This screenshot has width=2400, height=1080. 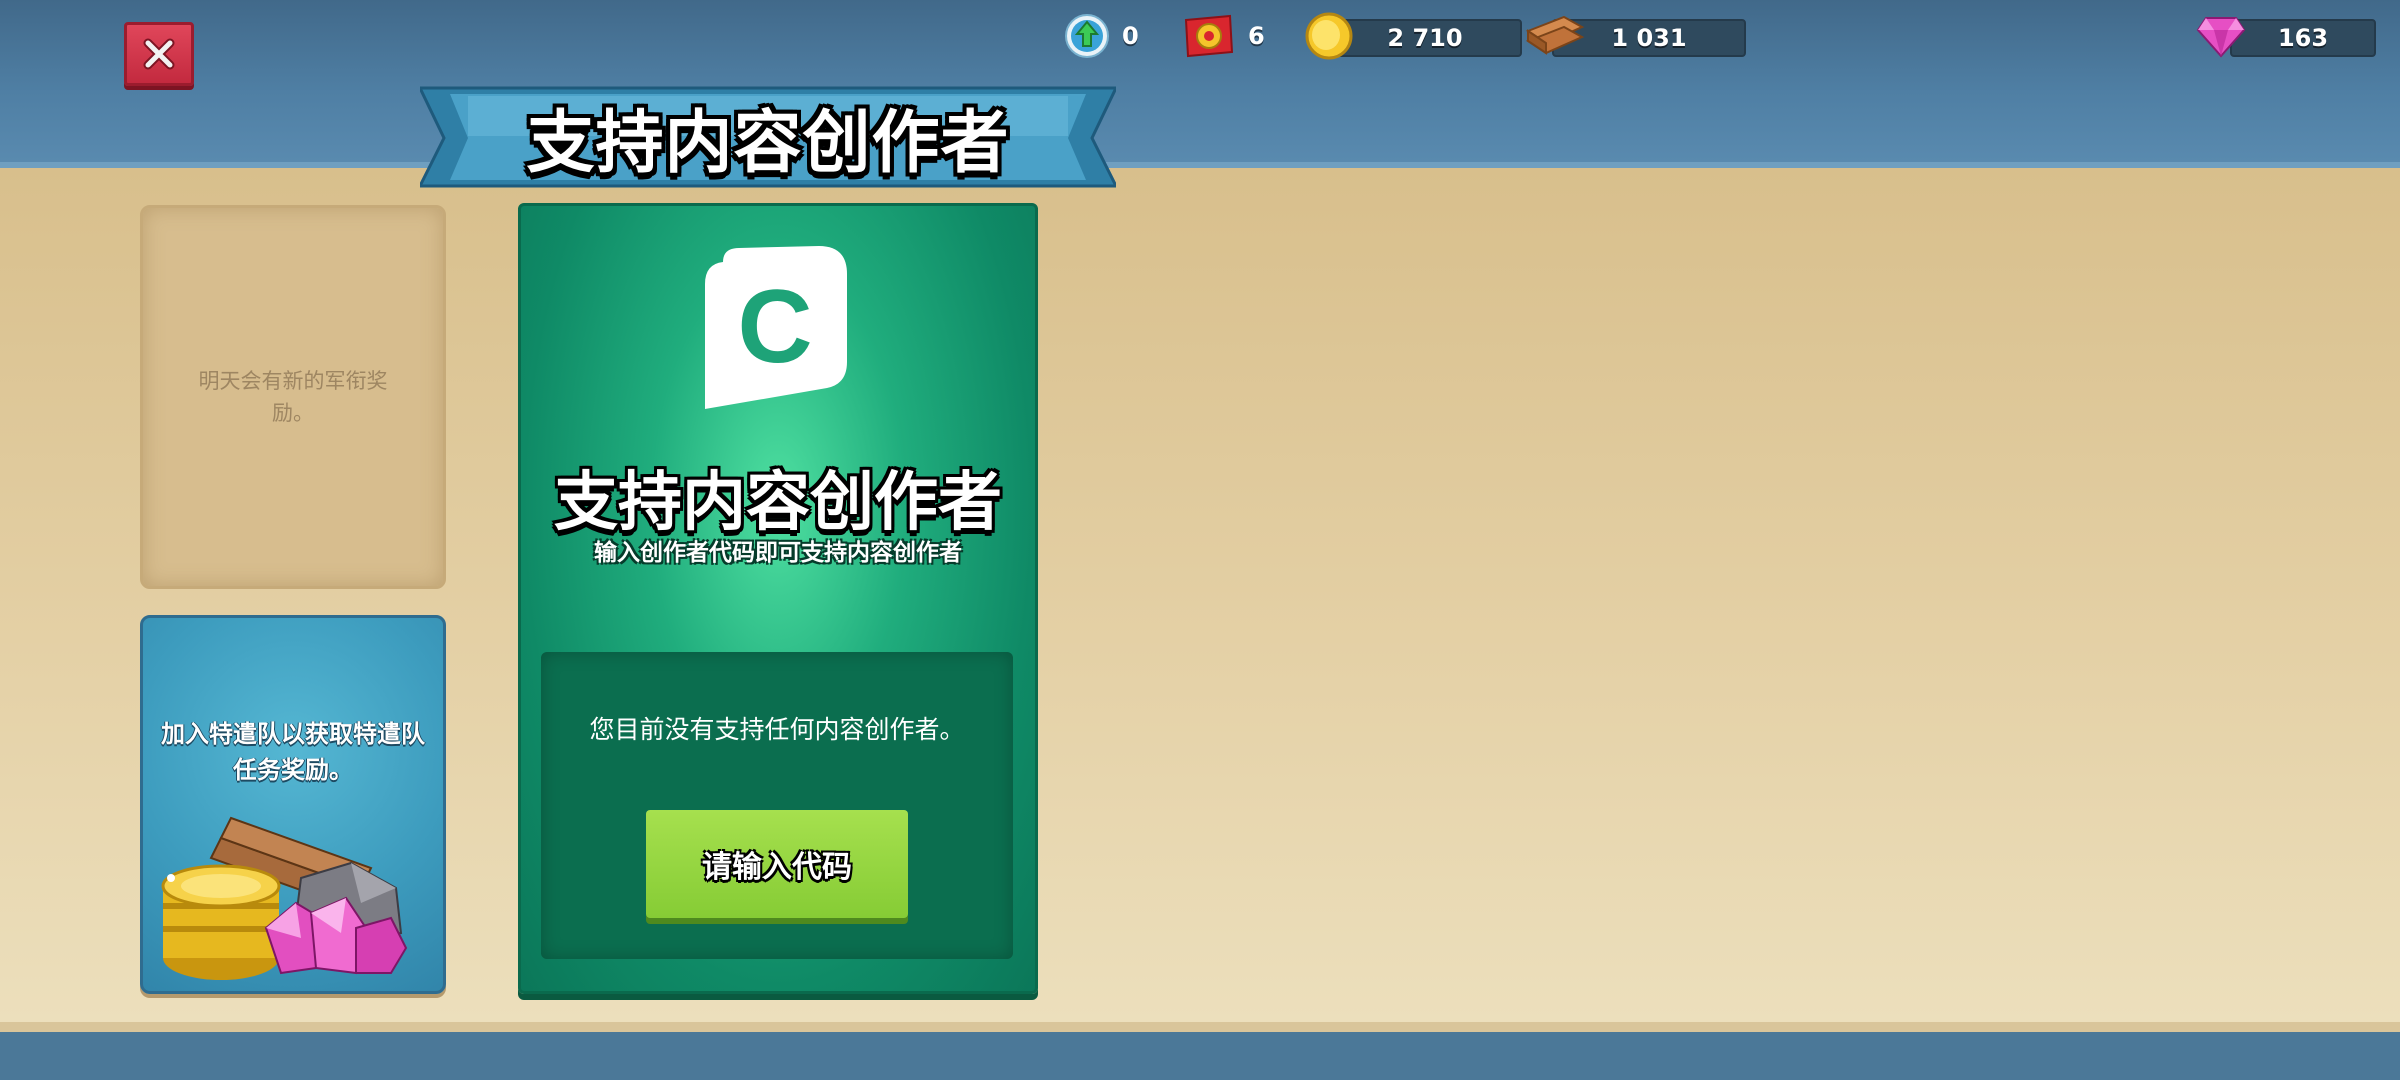 I want to click on gem-amount: 163, so click(x=2303, y=38).